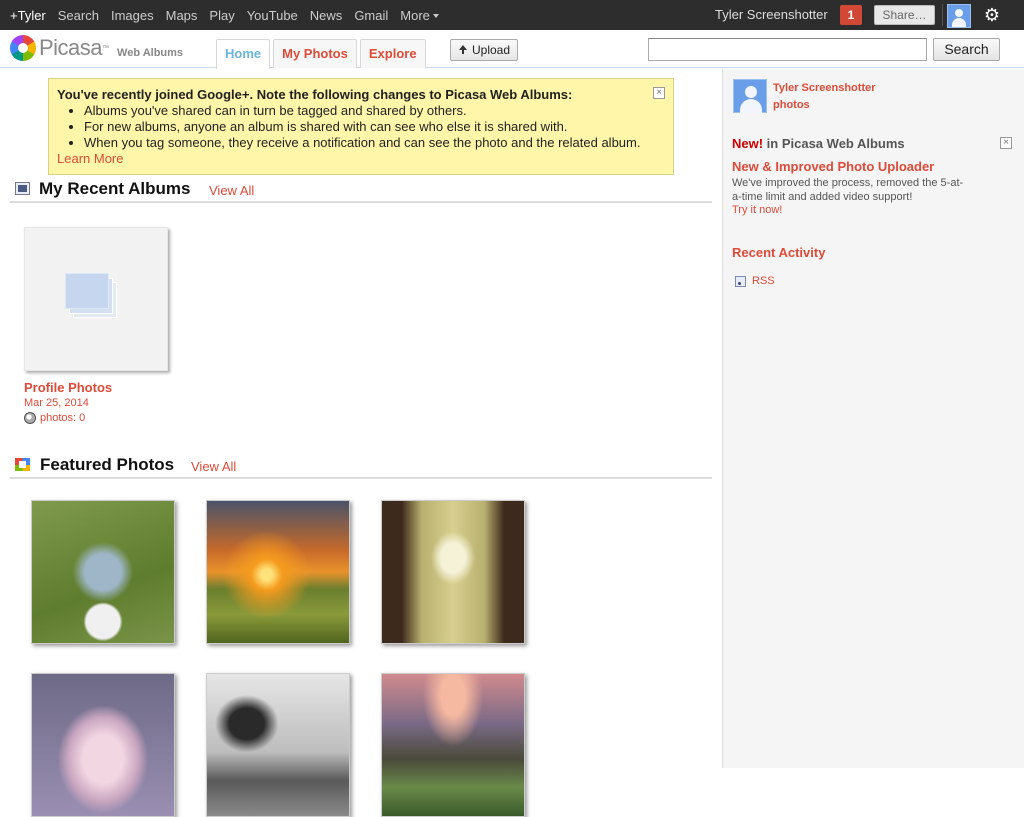 The height and width of the screenshot is (817, 1024). Describe the element at coordinates (791, 105) in the screenshot. I see `sidebar-photos-link: photos` at that location.